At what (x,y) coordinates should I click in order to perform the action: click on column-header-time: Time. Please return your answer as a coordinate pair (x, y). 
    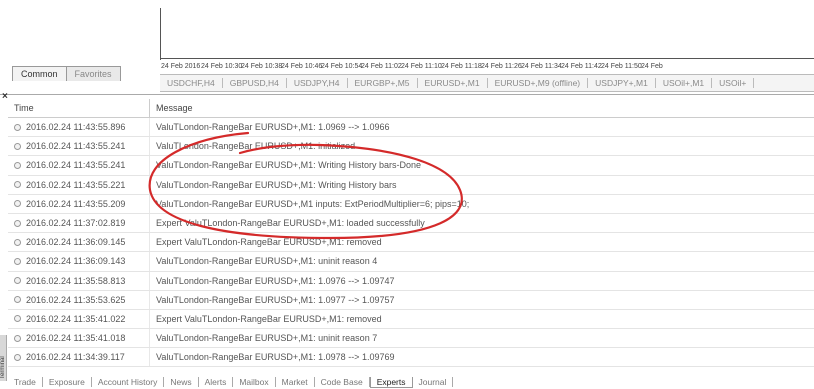
    Looking at the image, I should click on (79, 108).